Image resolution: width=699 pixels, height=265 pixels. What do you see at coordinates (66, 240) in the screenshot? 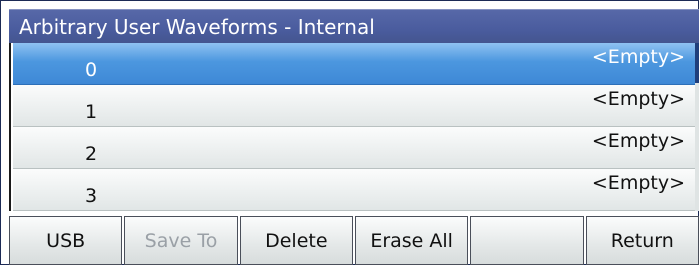
I see `usb-button: USB` at bounding box center [66, 240].